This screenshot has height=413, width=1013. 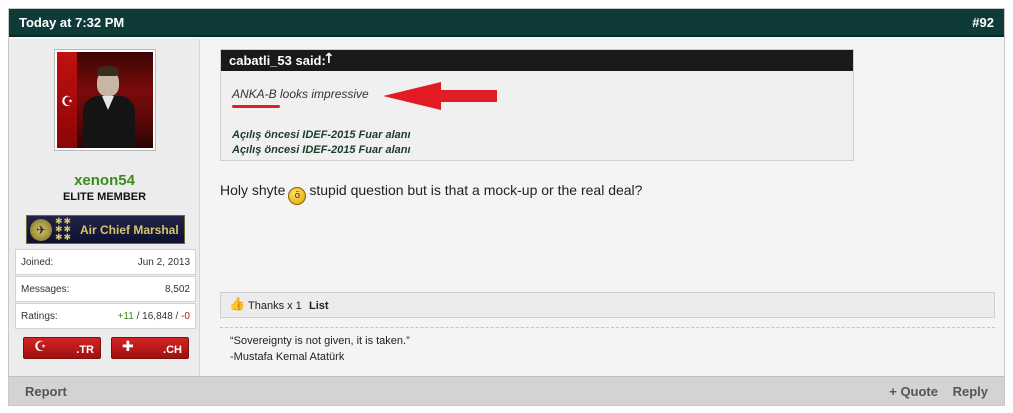 I want to click on username: xenon54, so click(x=104, y=180).